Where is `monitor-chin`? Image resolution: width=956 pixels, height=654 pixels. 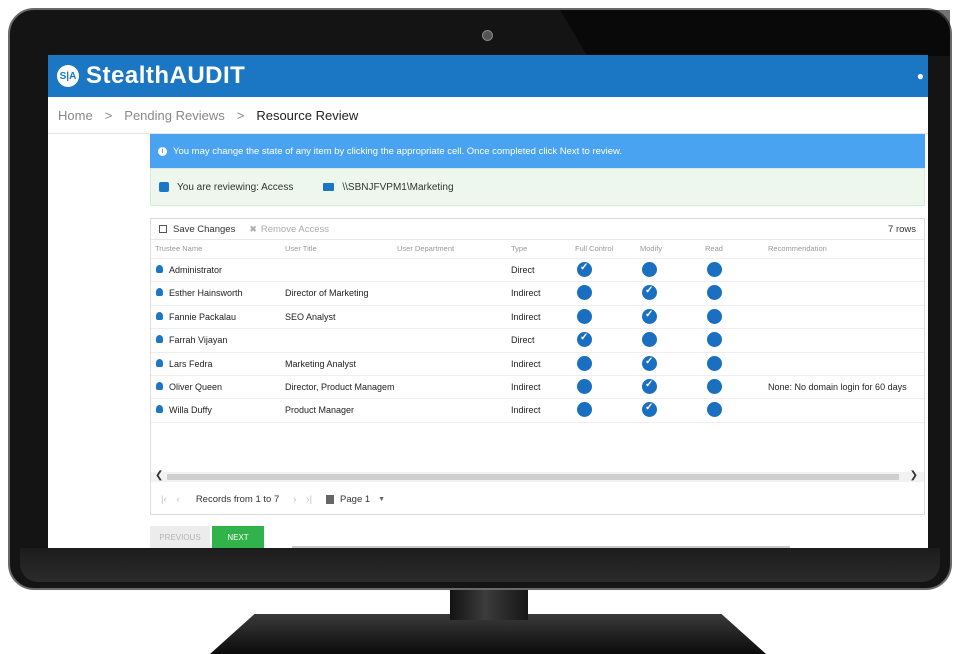 monitor-chin is located at coordinates (480, 565).